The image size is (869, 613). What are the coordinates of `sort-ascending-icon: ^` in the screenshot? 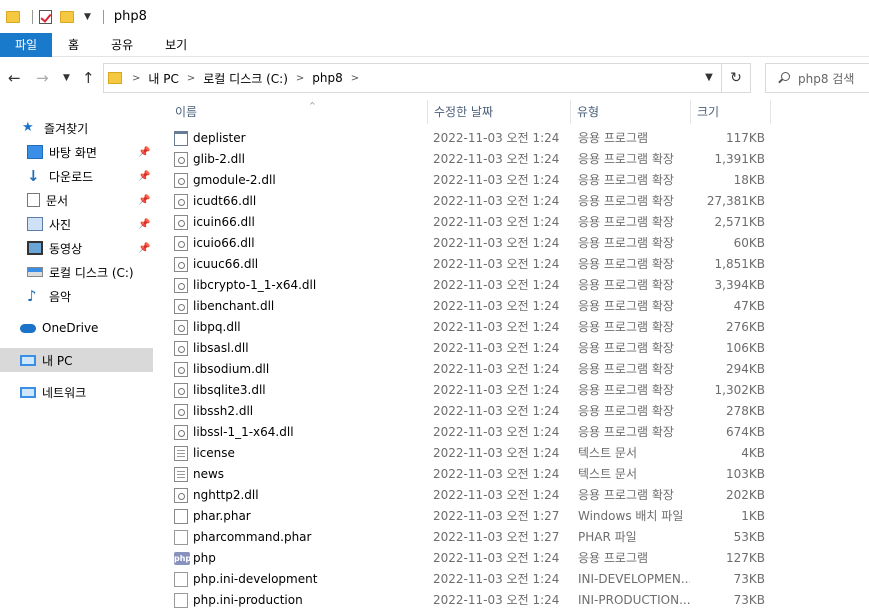 It's located at (312, 105).